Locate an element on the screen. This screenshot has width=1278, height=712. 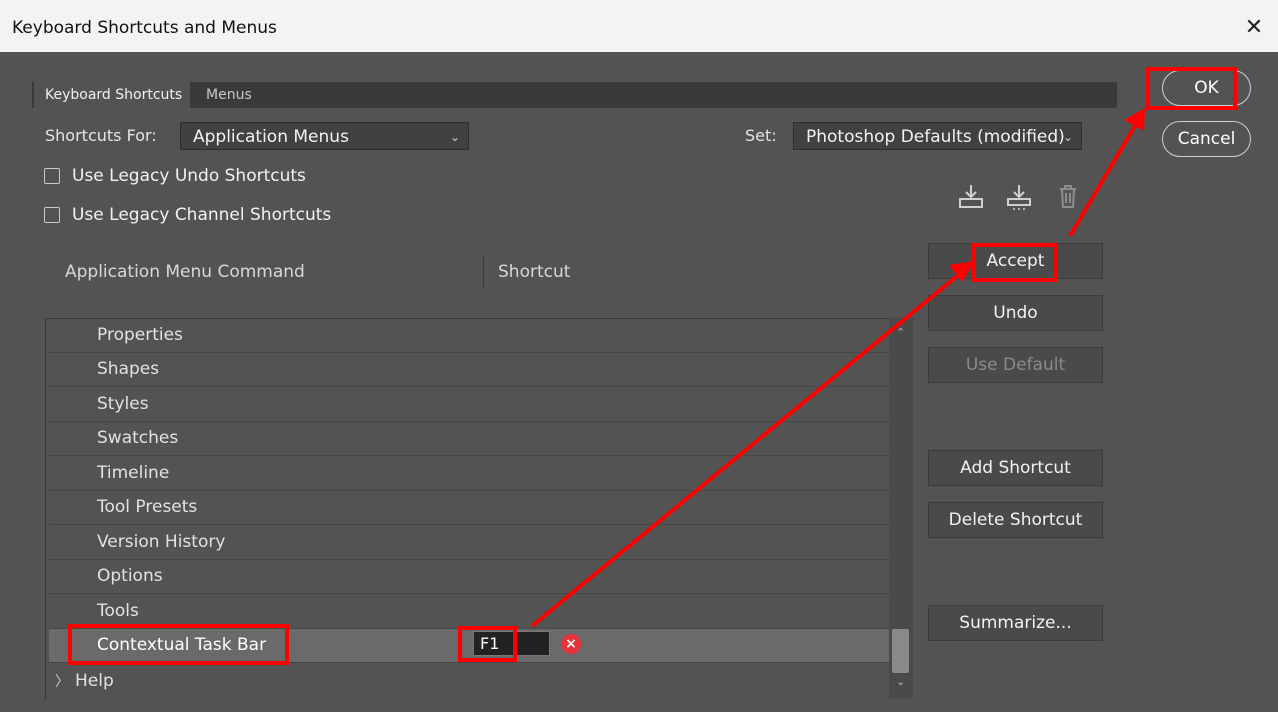
tab-bar is located at coordinates (574, 95).